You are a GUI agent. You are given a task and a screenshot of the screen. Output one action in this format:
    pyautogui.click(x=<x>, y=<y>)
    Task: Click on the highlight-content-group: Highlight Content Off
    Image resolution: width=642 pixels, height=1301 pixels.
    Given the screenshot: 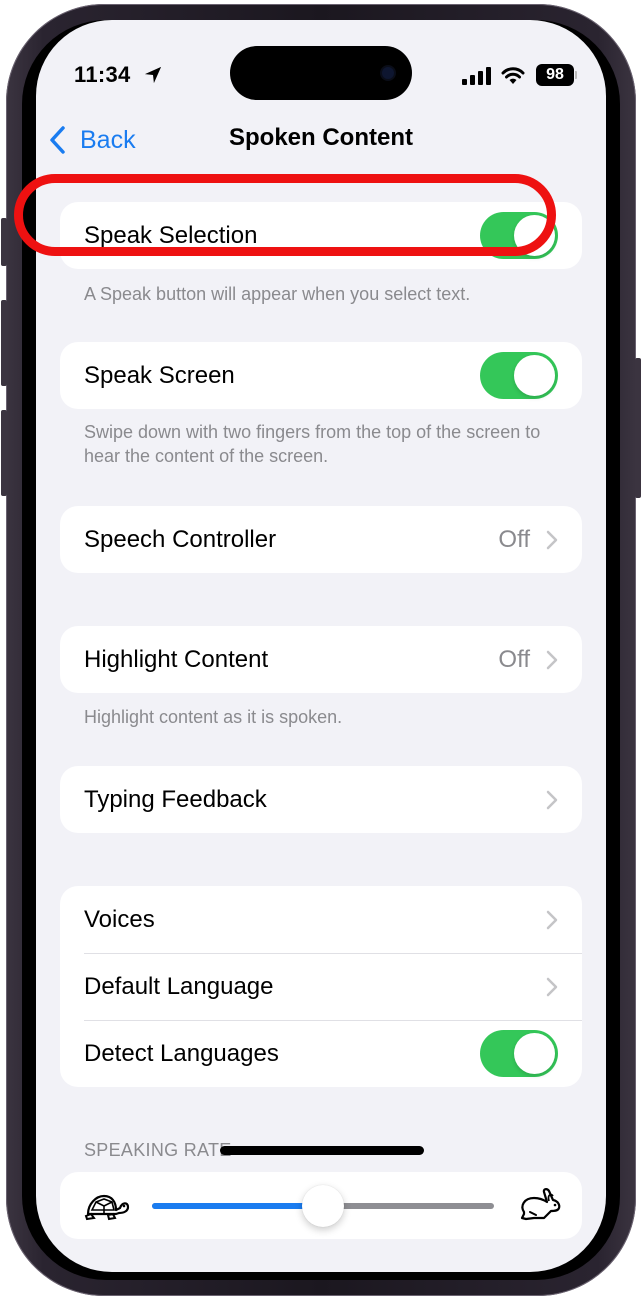 What is the action you would take?
    pyautogui.click(x=321, y=659)
    